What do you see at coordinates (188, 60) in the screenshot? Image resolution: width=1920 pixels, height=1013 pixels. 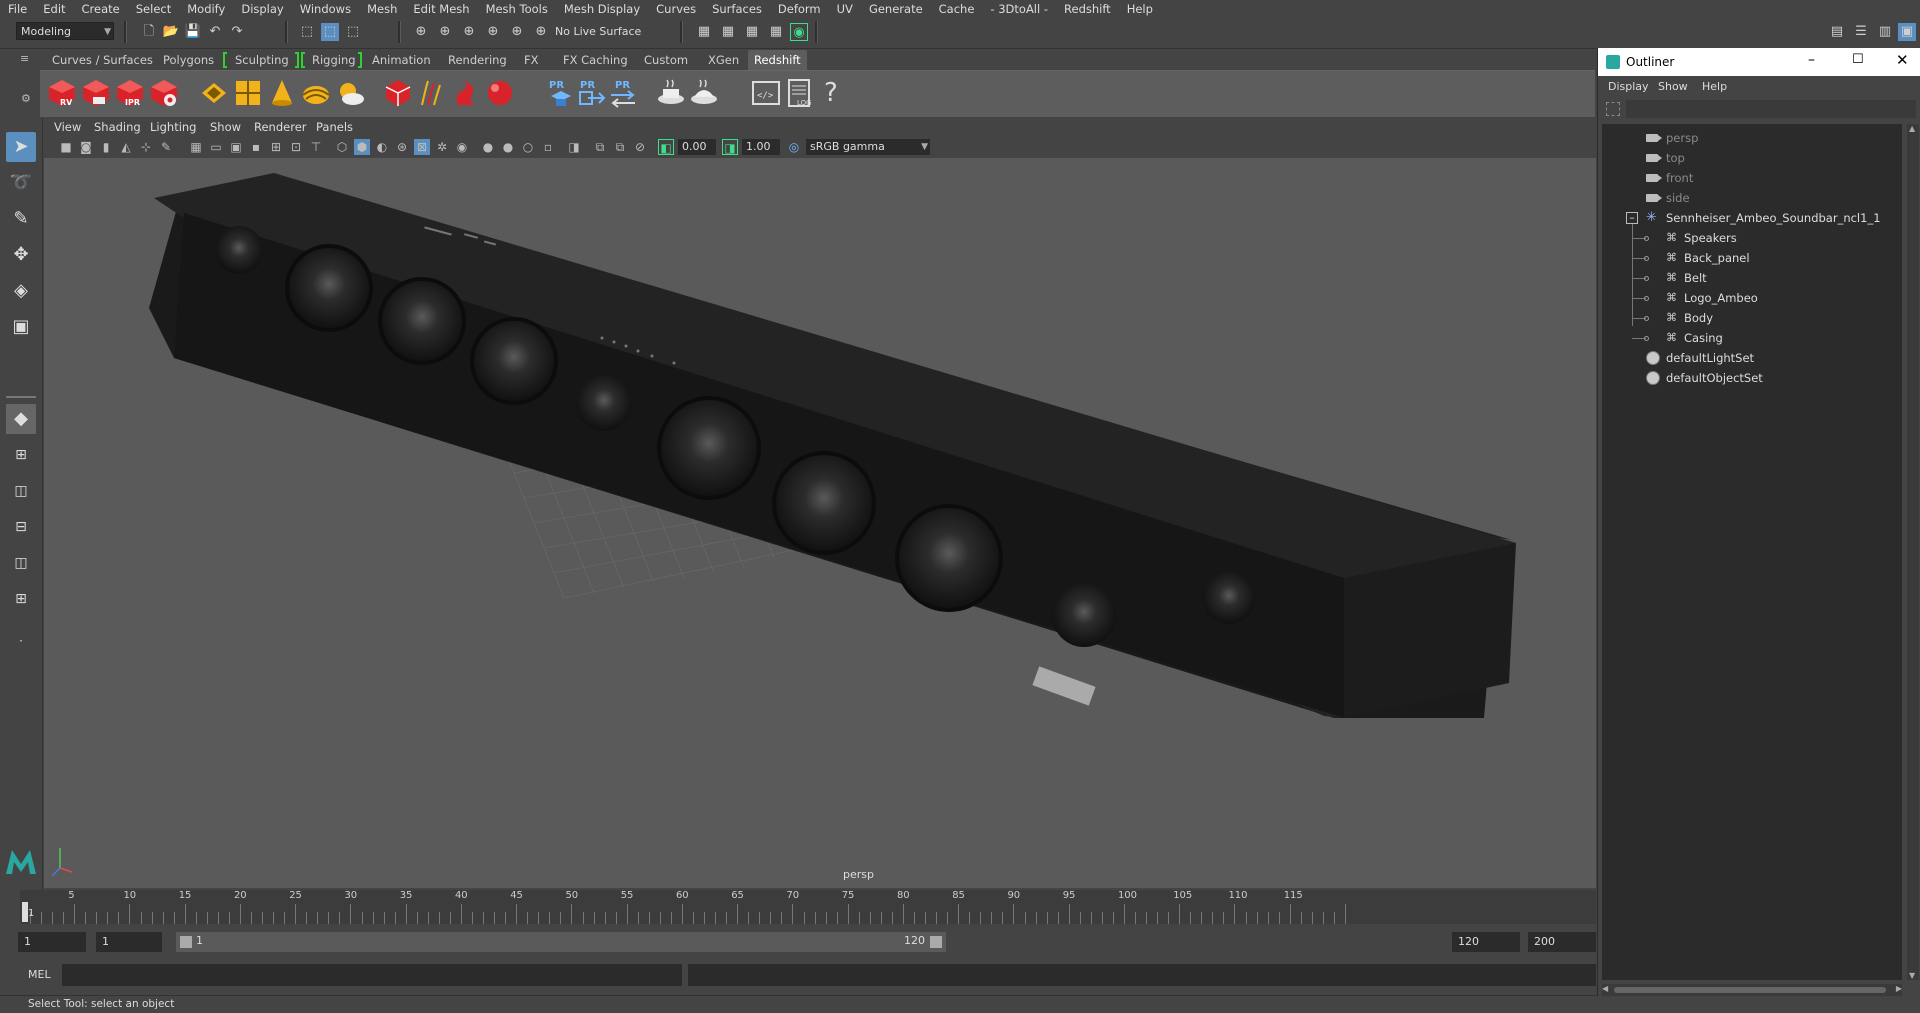 I see `tab-polygons: Polygons` at bounding box center [188, 60].